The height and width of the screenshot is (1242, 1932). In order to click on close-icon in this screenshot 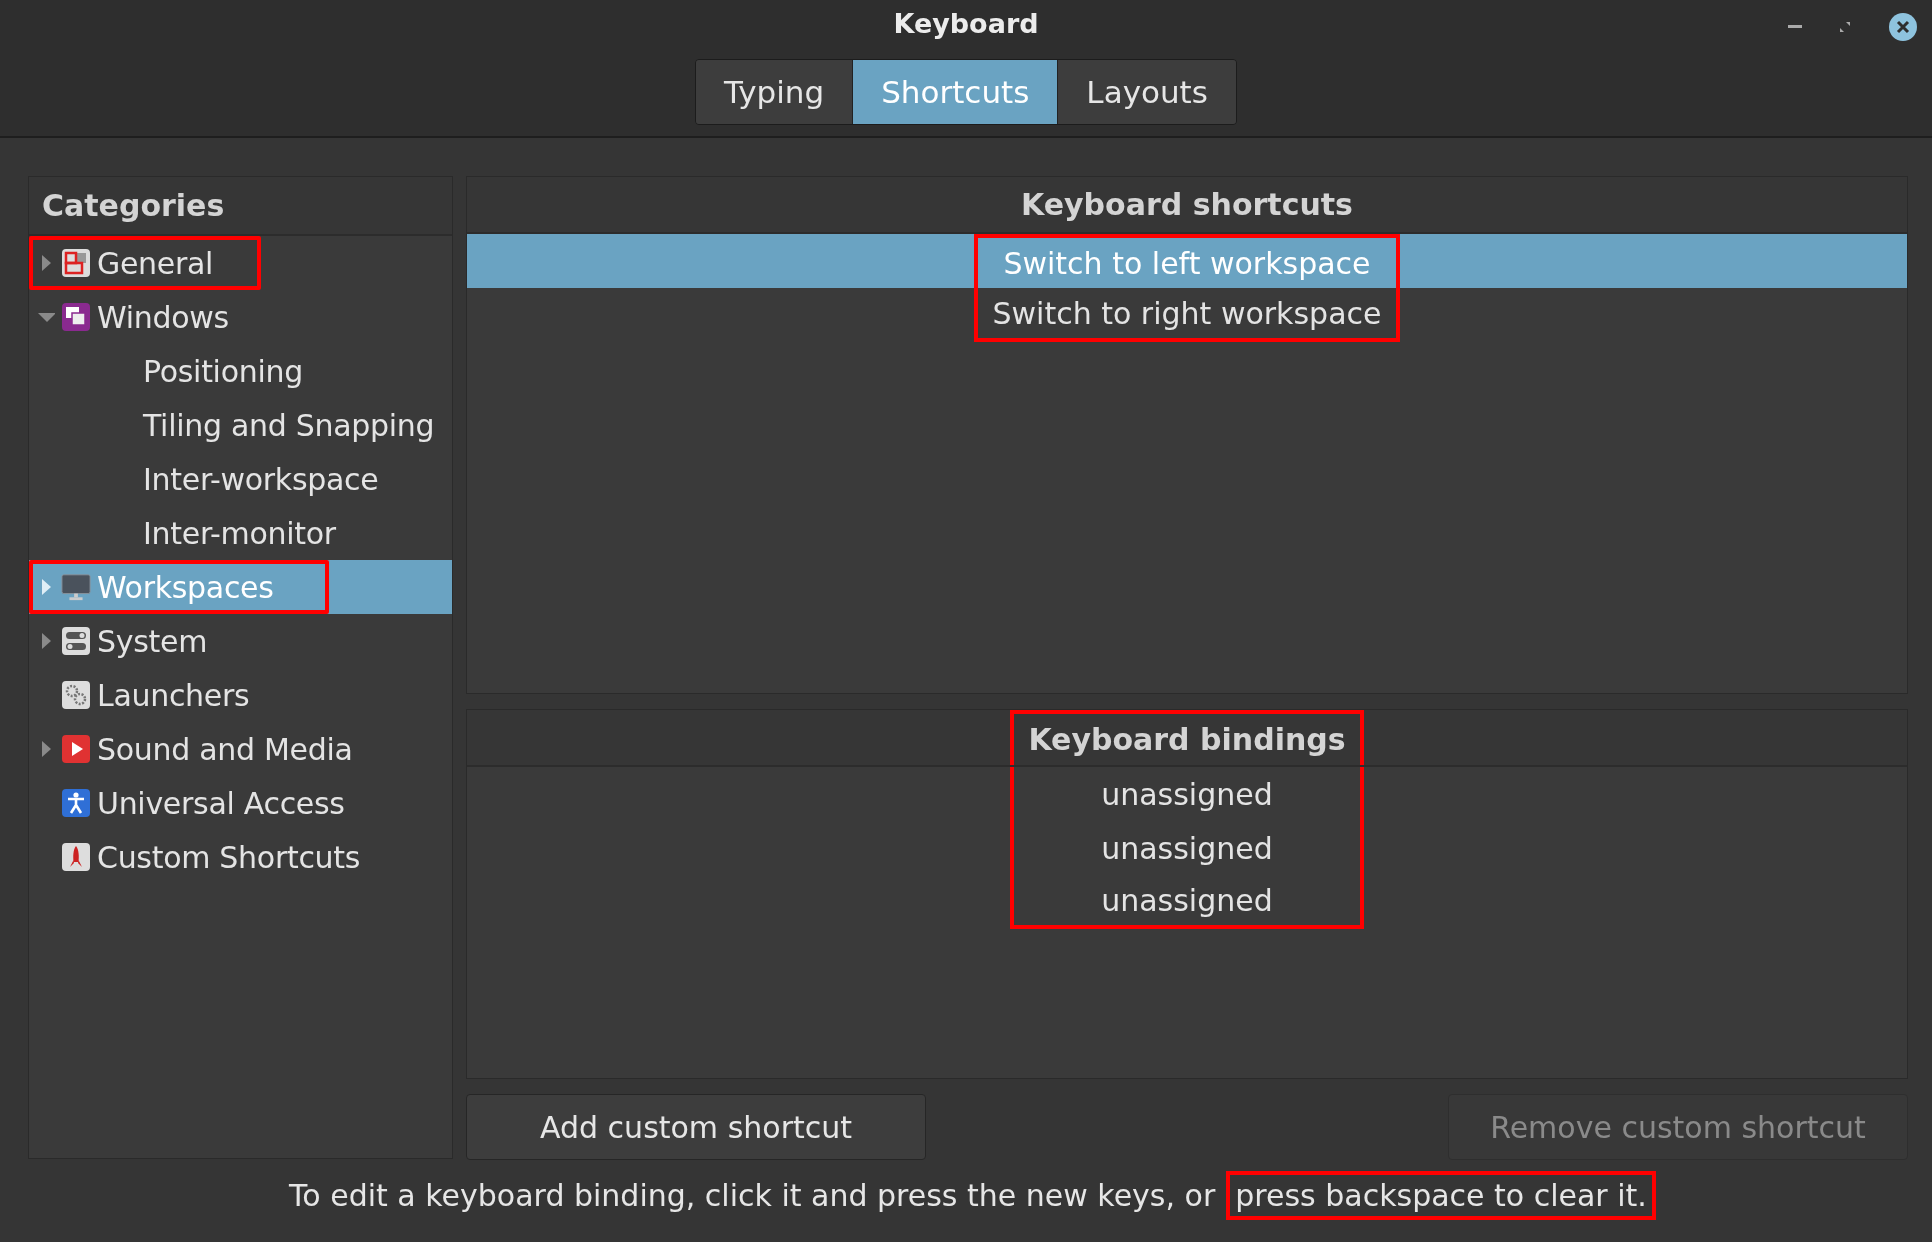, I will do `click(1903, 27)`.